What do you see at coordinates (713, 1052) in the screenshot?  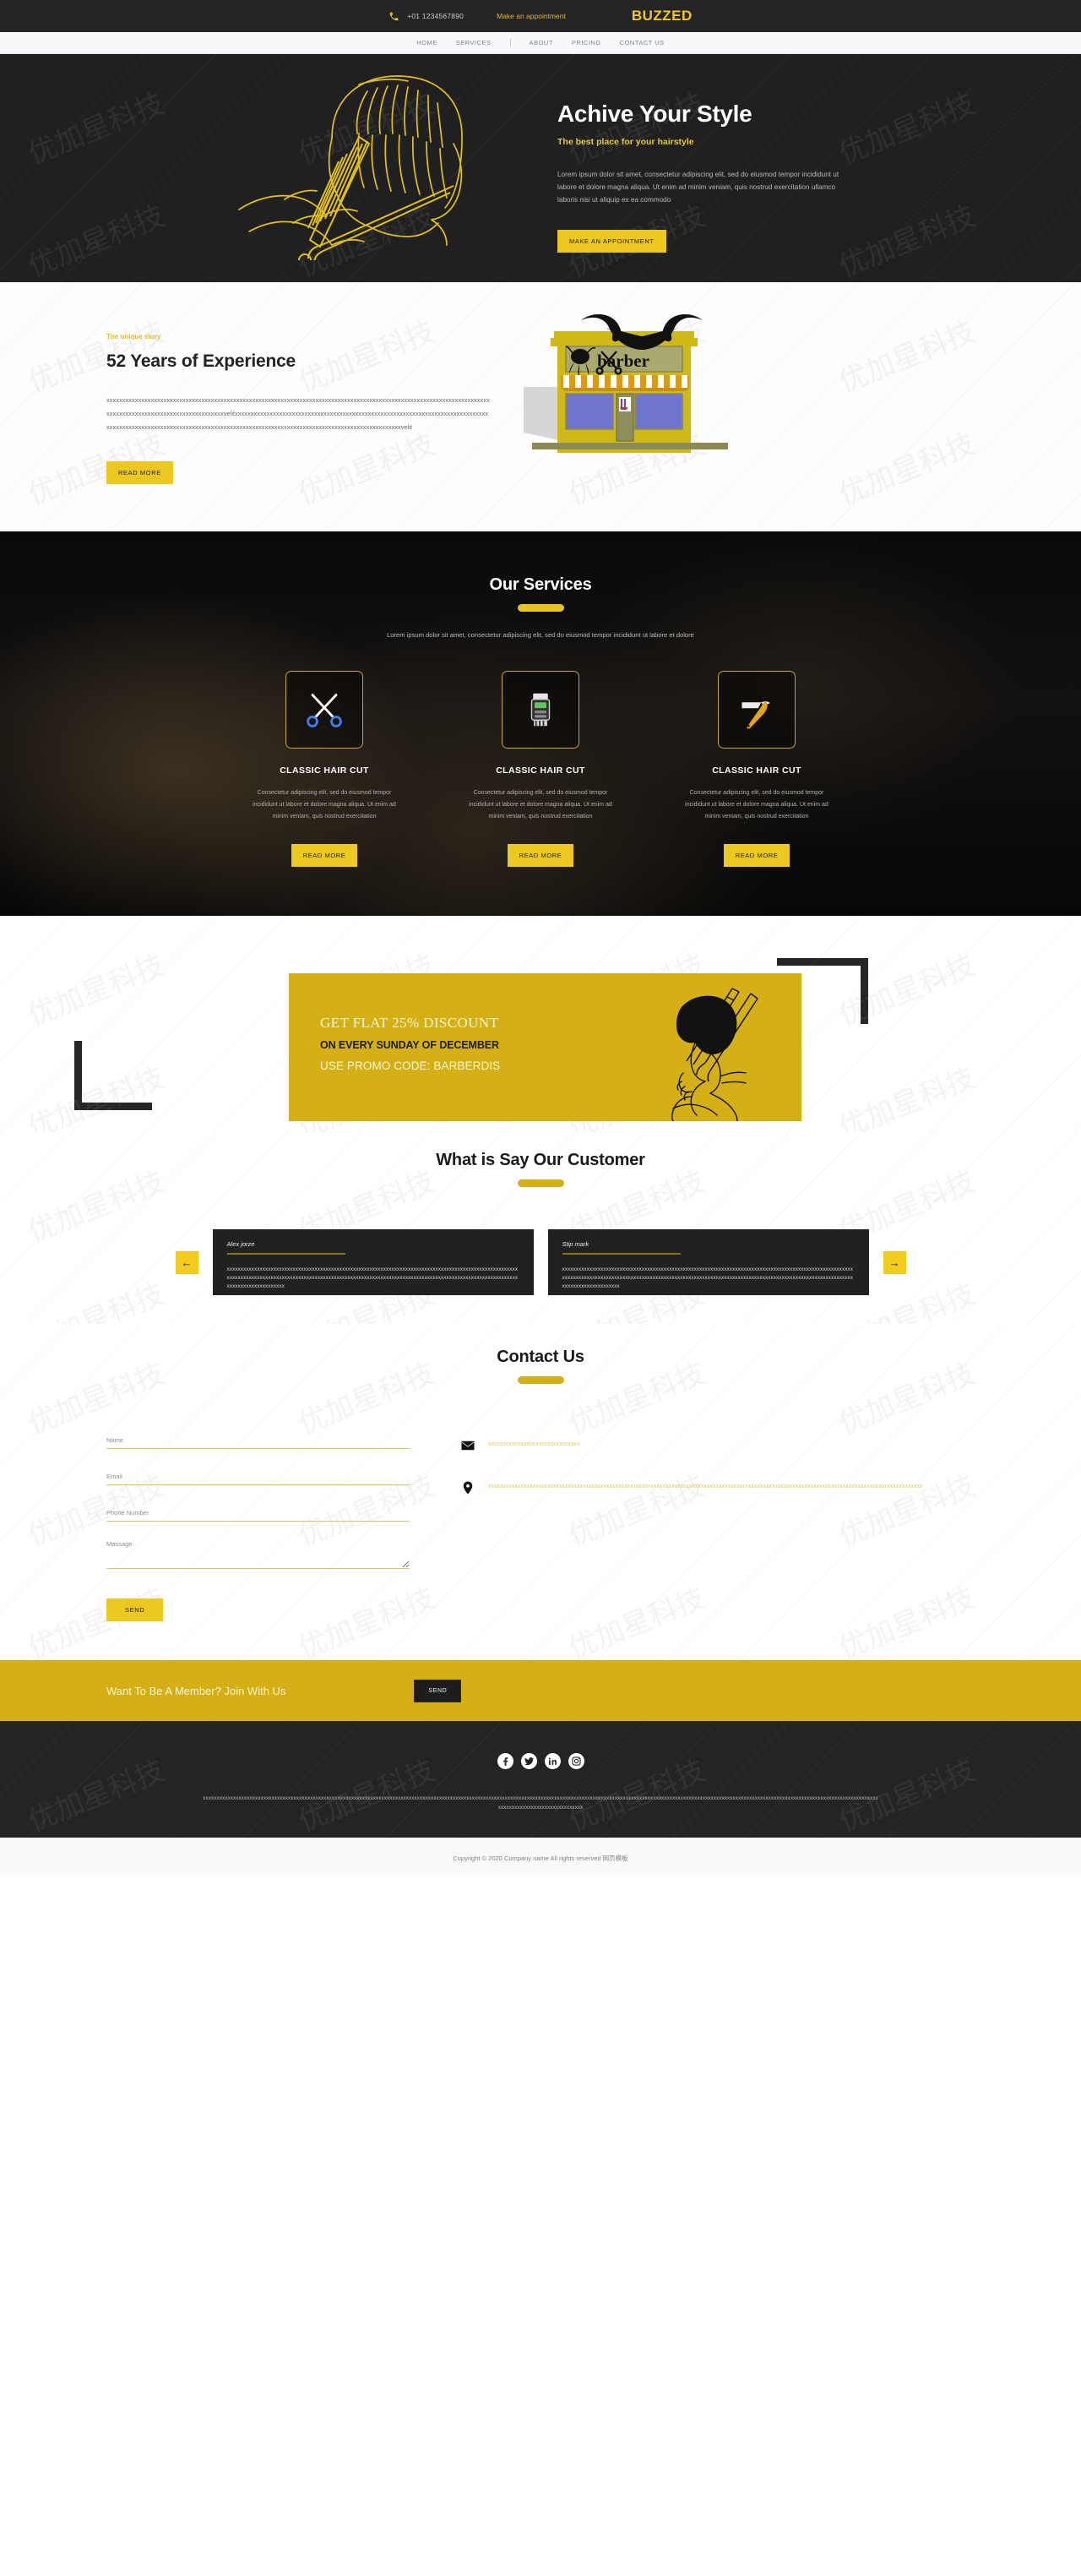 I see `discount-illustration` at bounding box center [713, 1052].